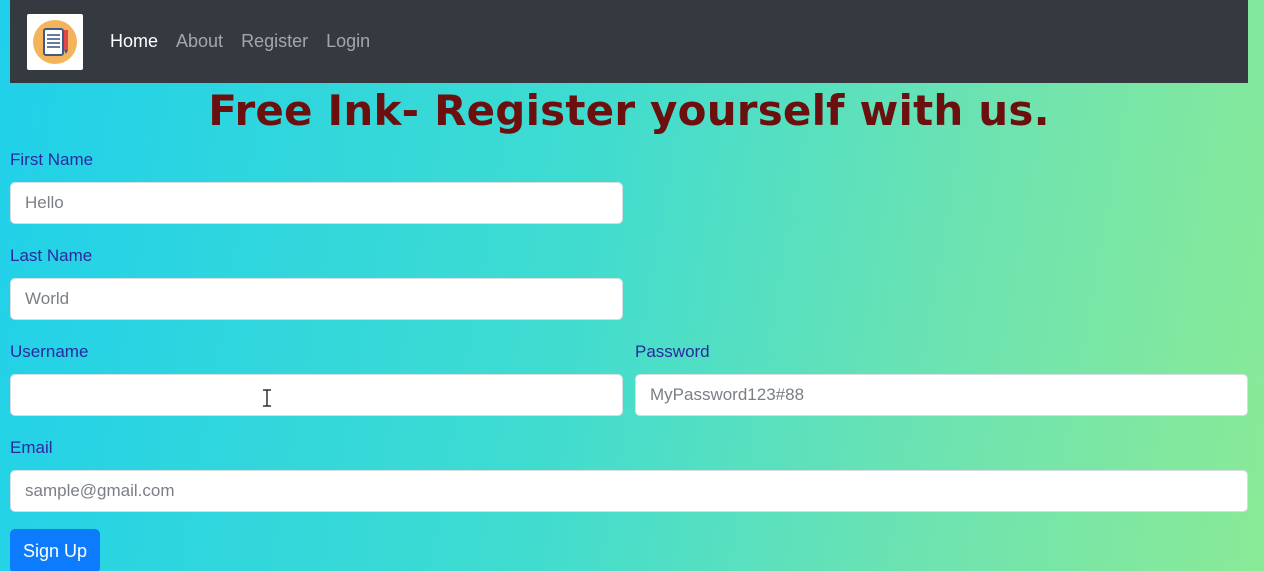  What do you see at coordinates (316, 395) in the screenshot?
I see `username-input` at bounding box center [316, 395].